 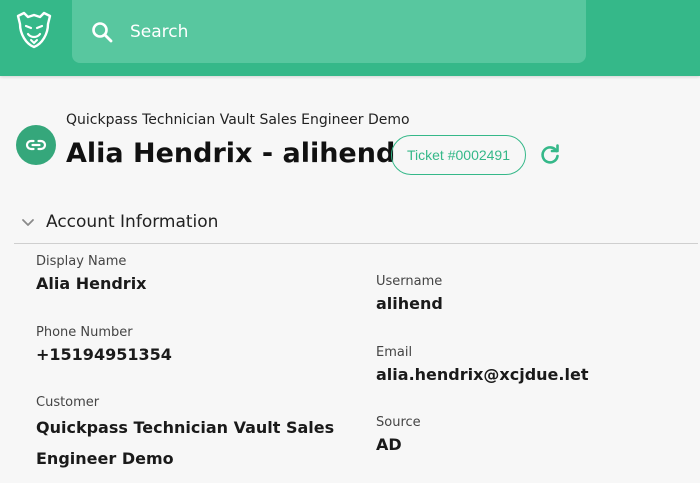 I want to click on field-value: Alia Hendrix, so click(x=91, y=283).